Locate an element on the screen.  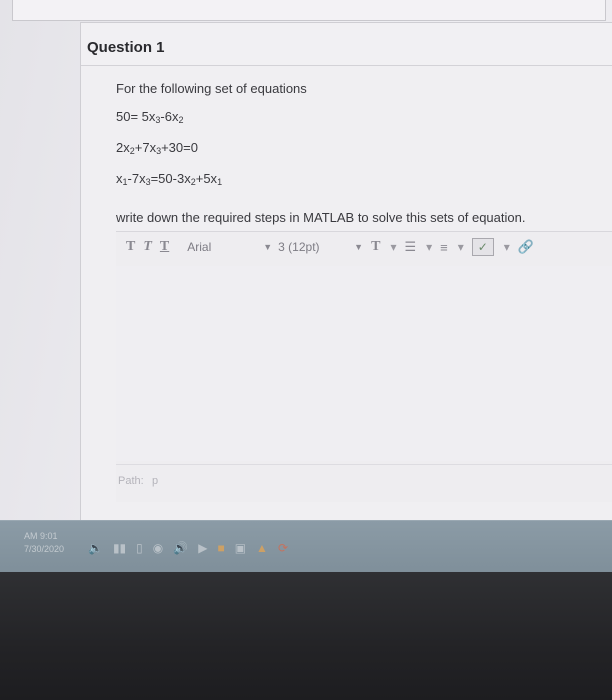
spellcheck-icon: ✓ is located at coordinates (482, 247).